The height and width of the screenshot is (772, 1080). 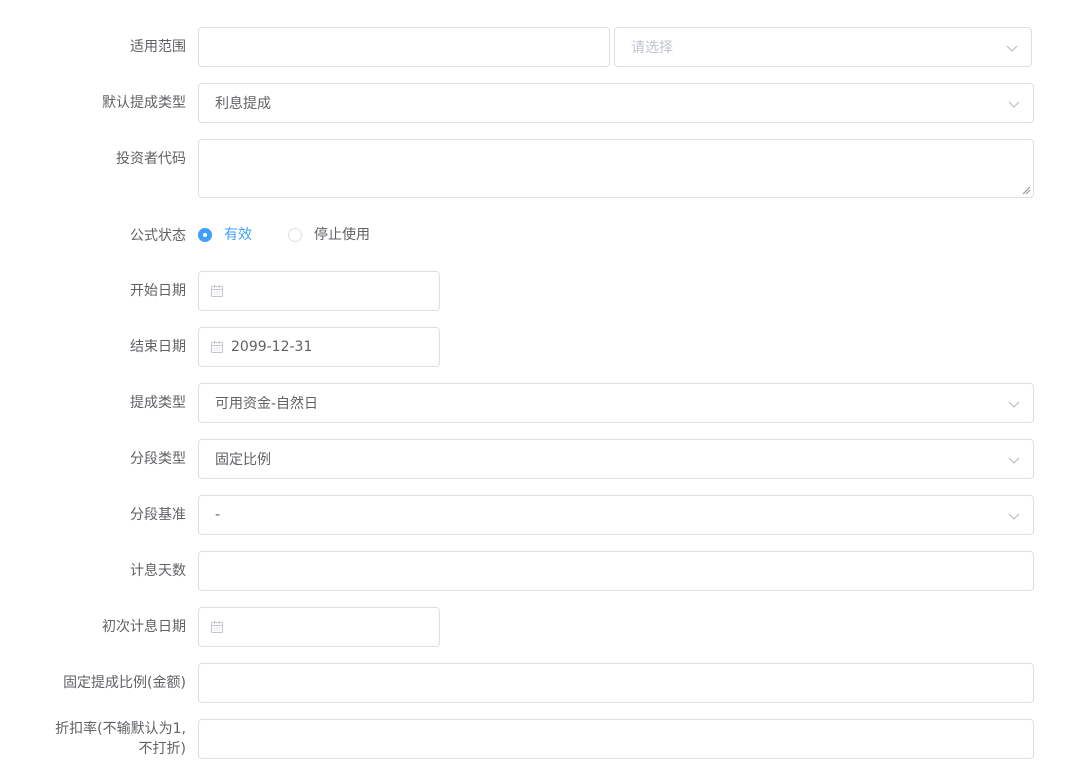 I want to click on interest-days-label: 计息天数, so click(x=158, y=571).